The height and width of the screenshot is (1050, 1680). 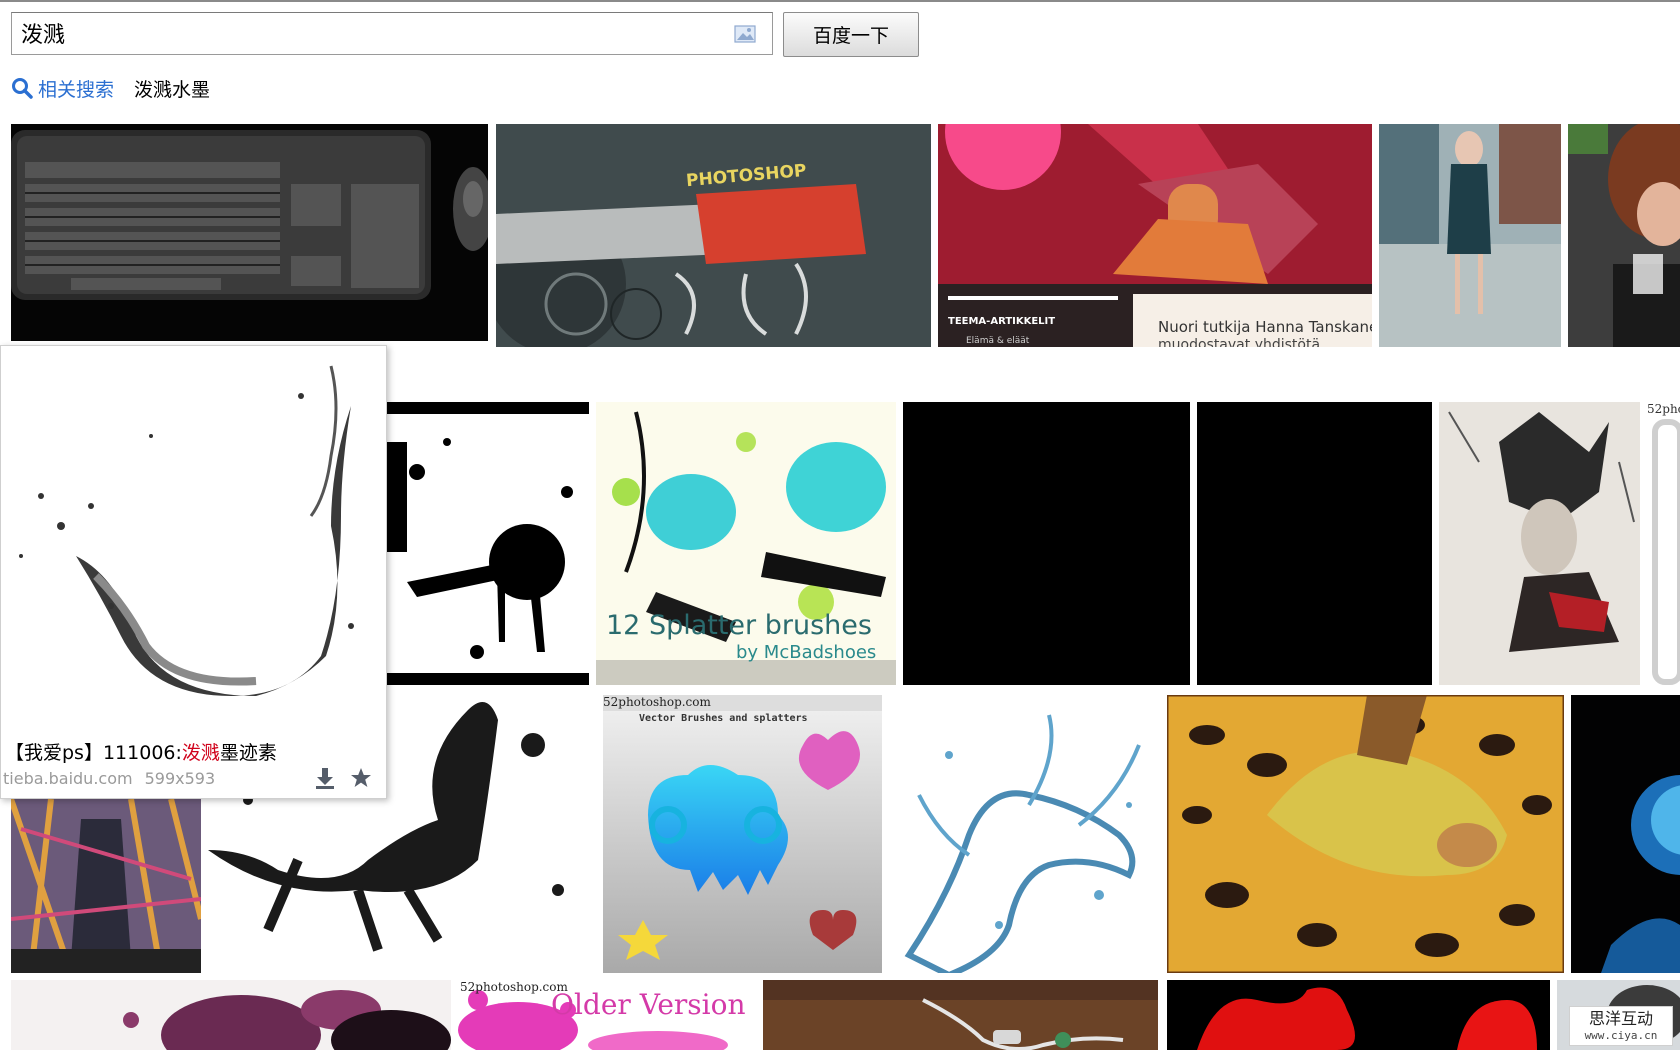 What do you see at coordinates (1620, 1018) in the screenshot?
I see `watermark-cn: 思洋互动` at bounding box center [1620, 1018].